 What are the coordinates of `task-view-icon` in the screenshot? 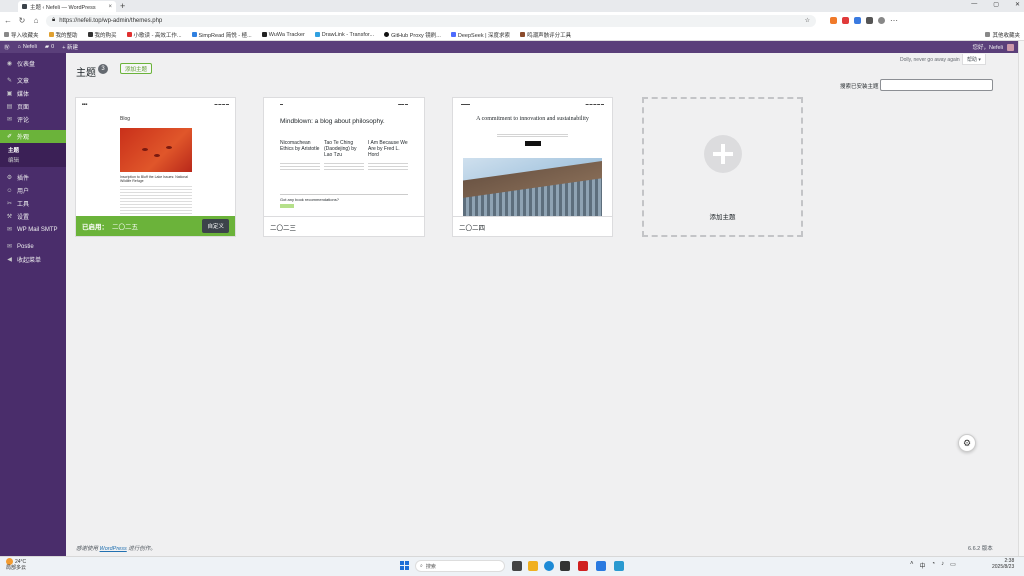 It's located at (517, 566).